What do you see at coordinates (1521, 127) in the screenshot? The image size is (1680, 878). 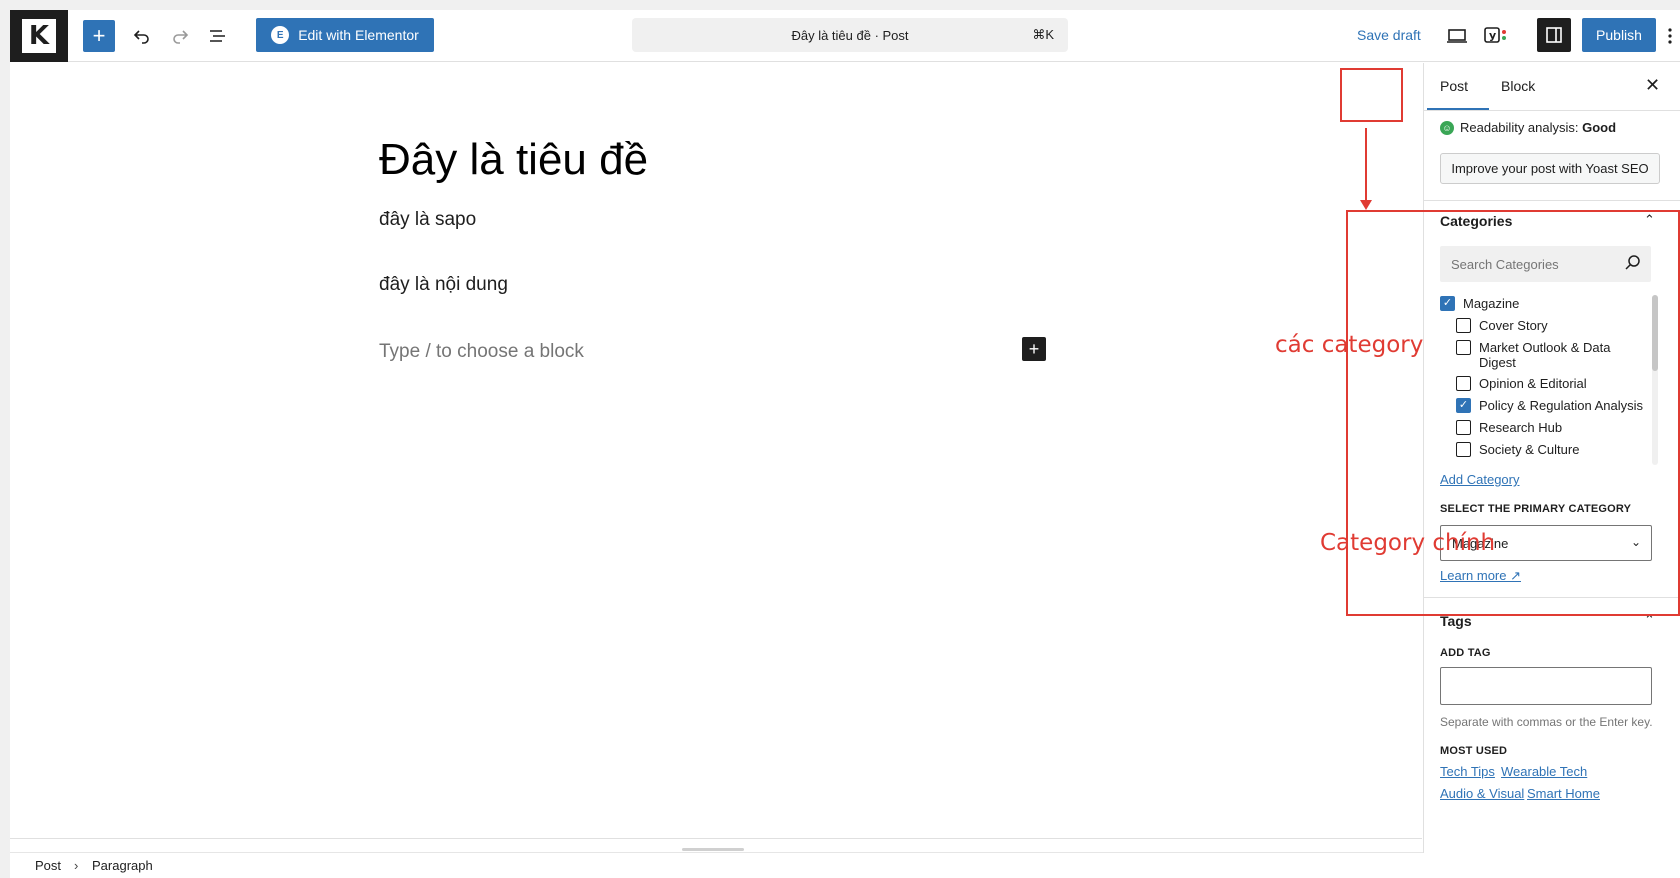 I see `readability-label: Readability analysis:` at bounding box center [1521, 127].